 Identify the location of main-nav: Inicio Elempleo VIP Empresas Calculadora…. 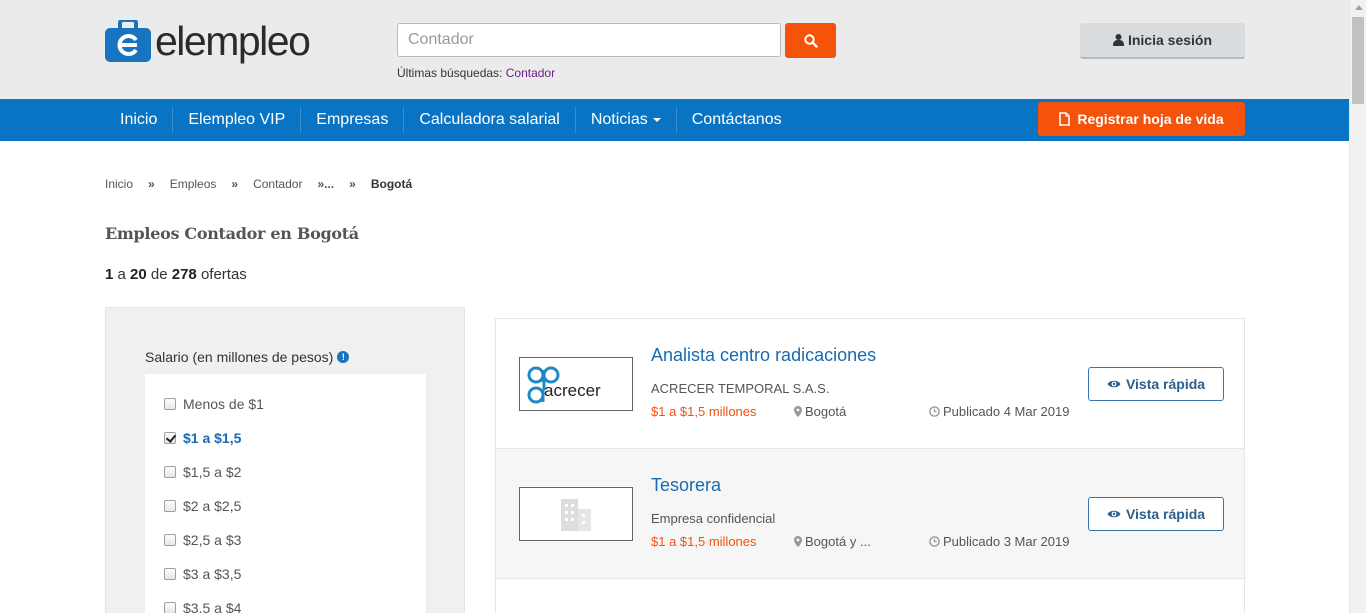
(674, 120).